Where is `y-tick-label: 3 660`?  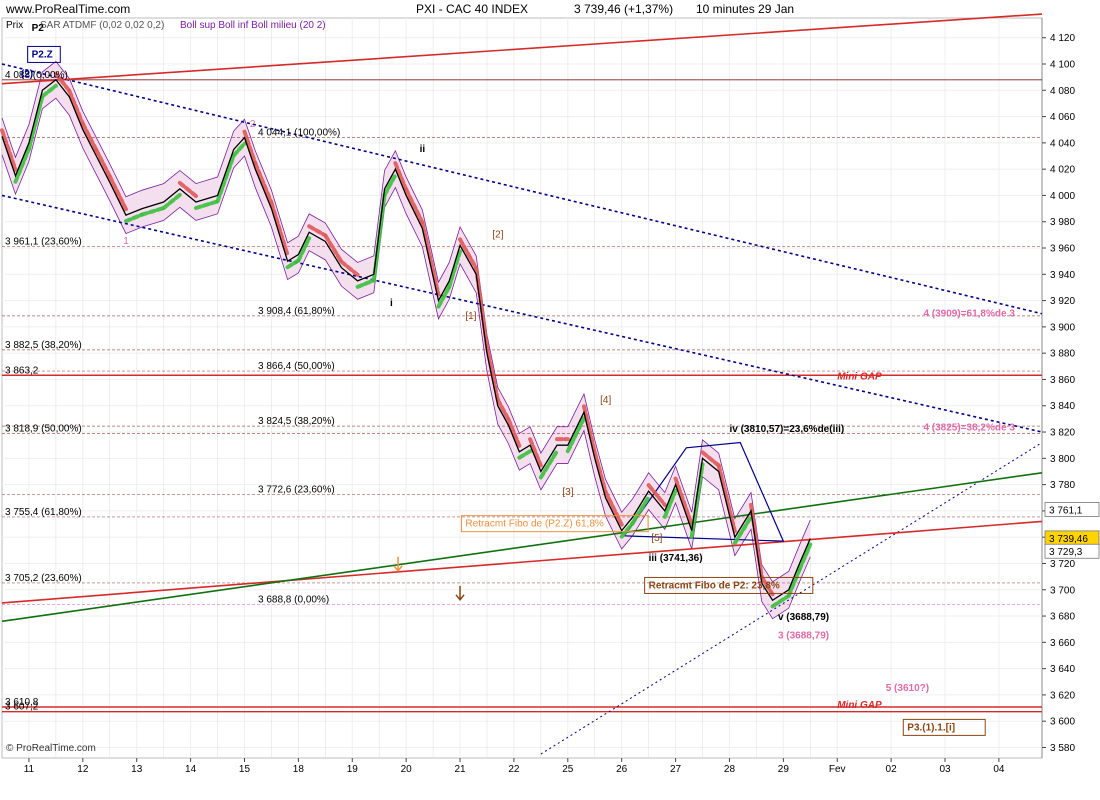 y-tick-label: 3 660 is located at coordinates (1062, 643).